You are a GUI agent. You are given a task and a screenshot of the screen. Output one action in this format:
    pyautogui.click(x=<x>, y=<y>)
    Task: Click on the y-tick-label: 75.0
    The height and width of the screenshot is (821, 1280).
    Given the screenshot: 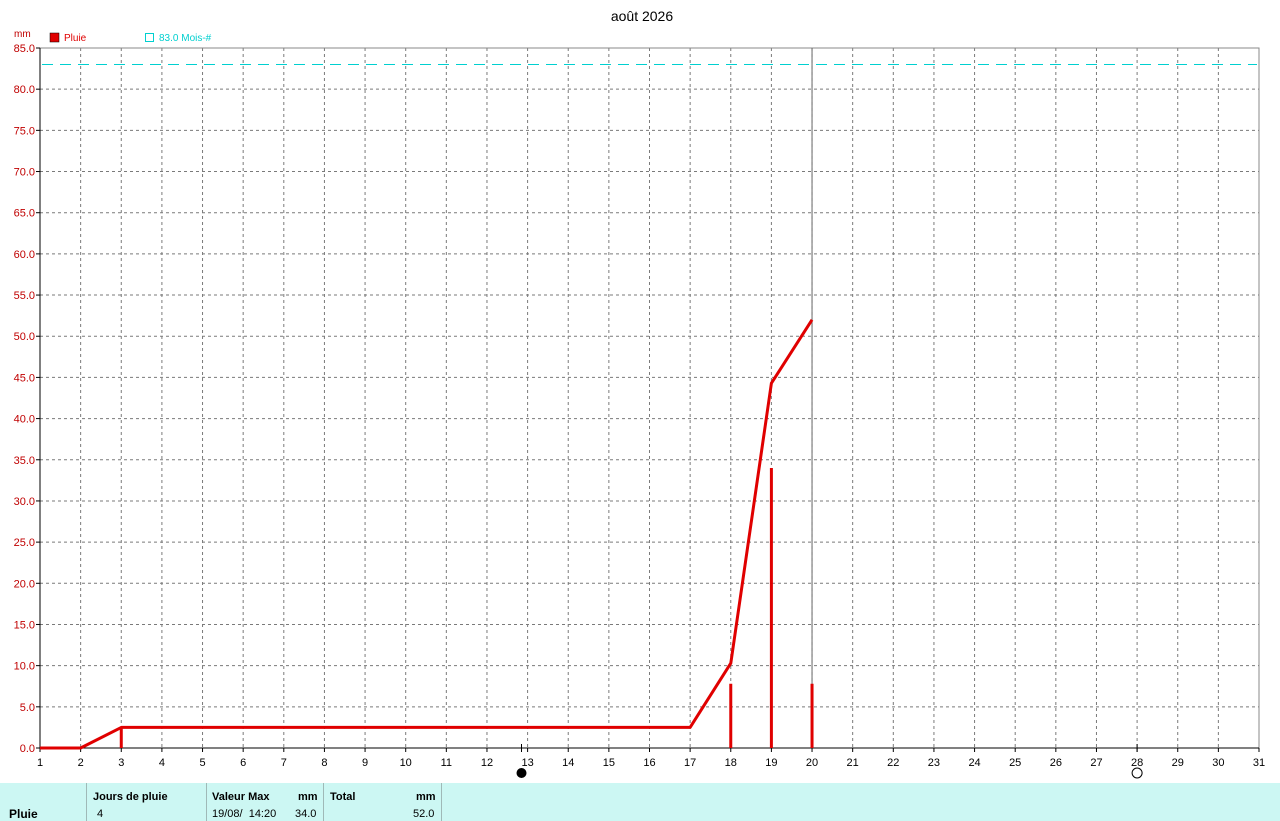 What is the action you would take?
    pyautogui.click(x=24, y=131)
    